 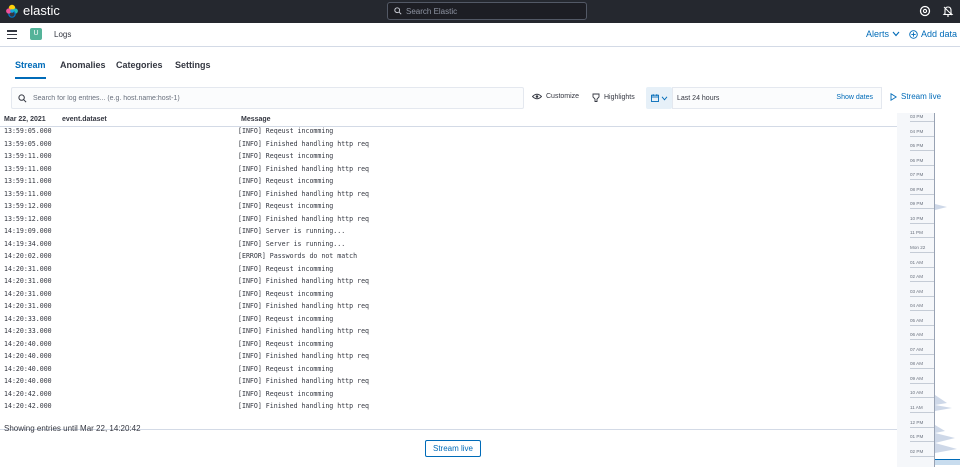 What do you see at coordinates (854, 97) in the screenshot?
I see `show-dates-link: Show dates` at bounding box center [854, 97].